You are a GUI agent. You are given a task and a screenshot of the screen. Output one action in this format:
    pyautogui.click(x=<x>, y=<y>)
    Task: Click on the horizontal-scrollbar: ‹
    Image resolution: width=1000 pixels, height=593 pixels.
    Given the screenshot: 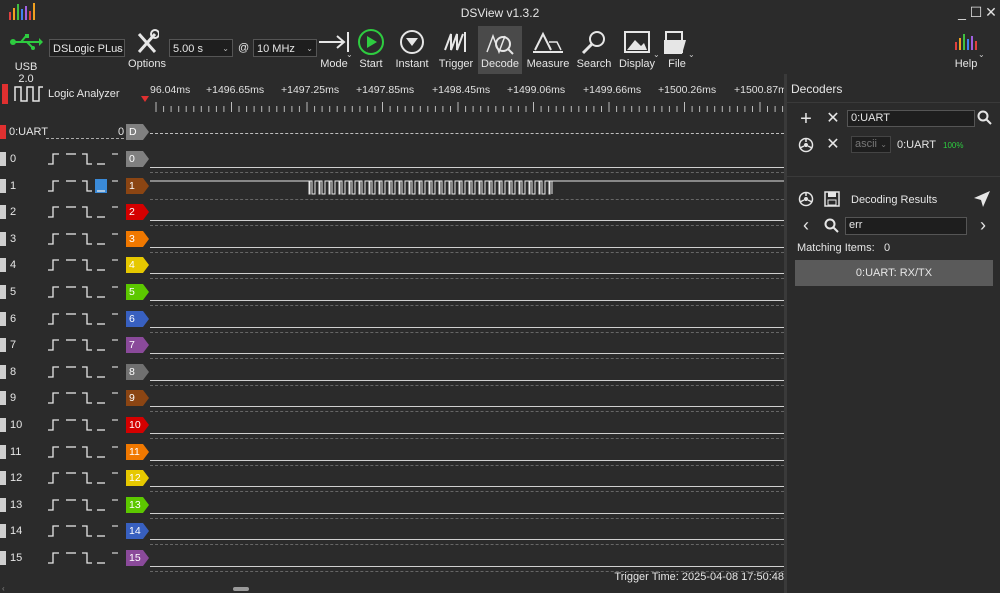 What is the action you would take?
    pyautogui.click(x=392, y=588)
    